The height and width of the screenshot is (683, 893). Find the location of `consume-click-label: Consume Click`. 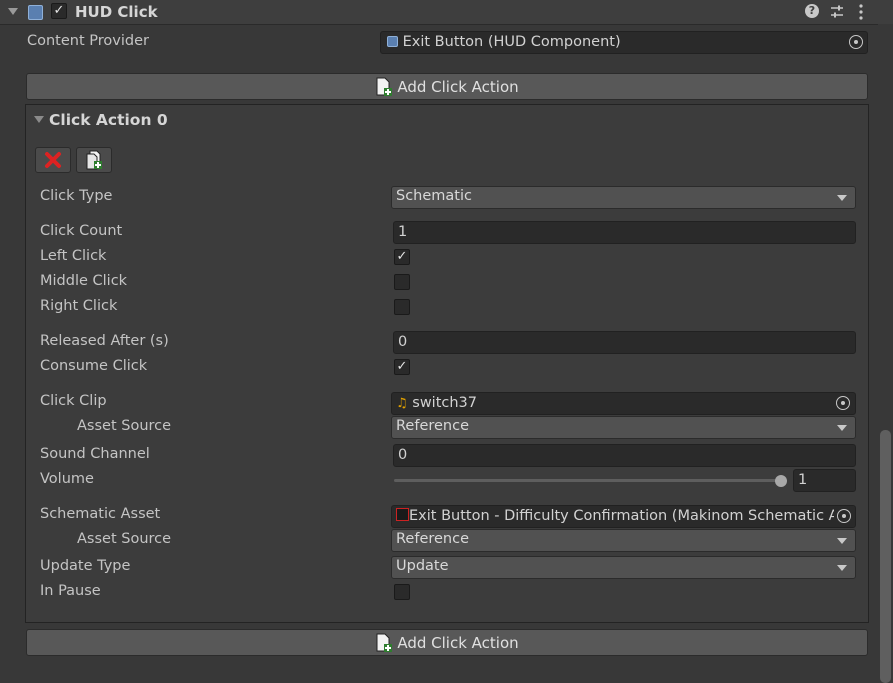

consume-click-label: Consume Click is located at coordinates (94, 366).